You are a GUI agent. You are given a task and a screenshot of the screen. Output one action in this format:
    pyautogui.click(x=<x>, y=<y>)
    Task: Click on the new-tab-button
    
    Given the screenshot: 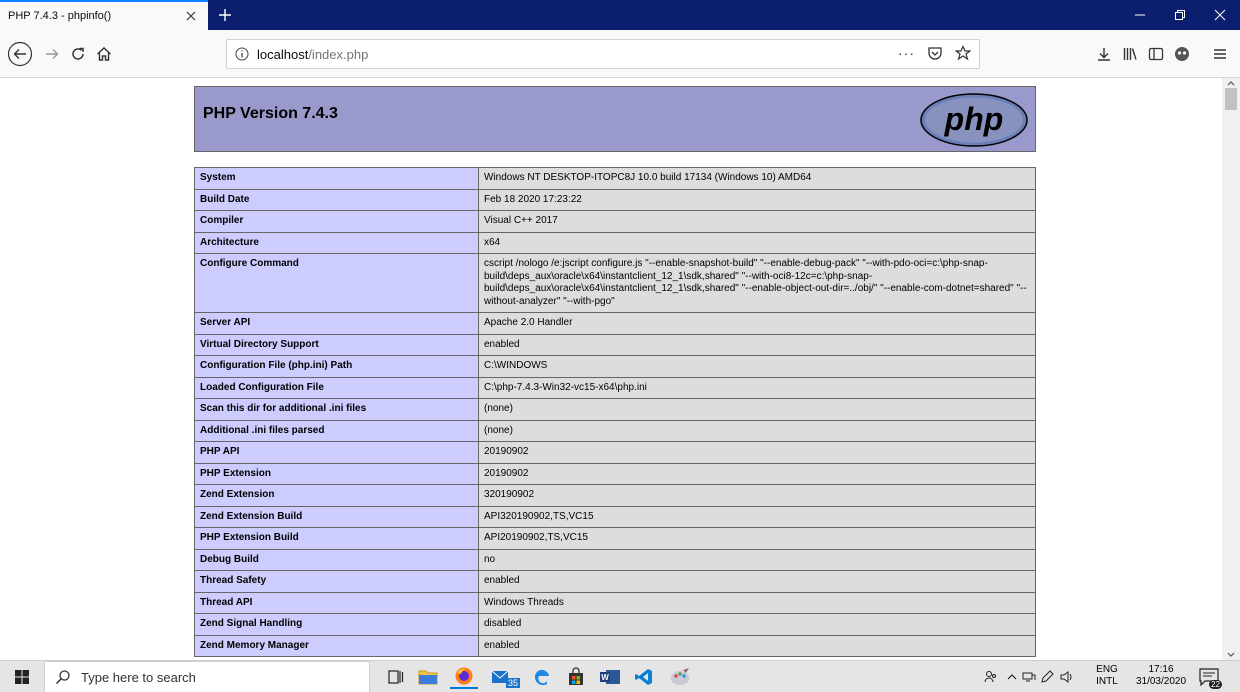 What is the action you would take?
    pyautogui.click(x=225, y=15)
    